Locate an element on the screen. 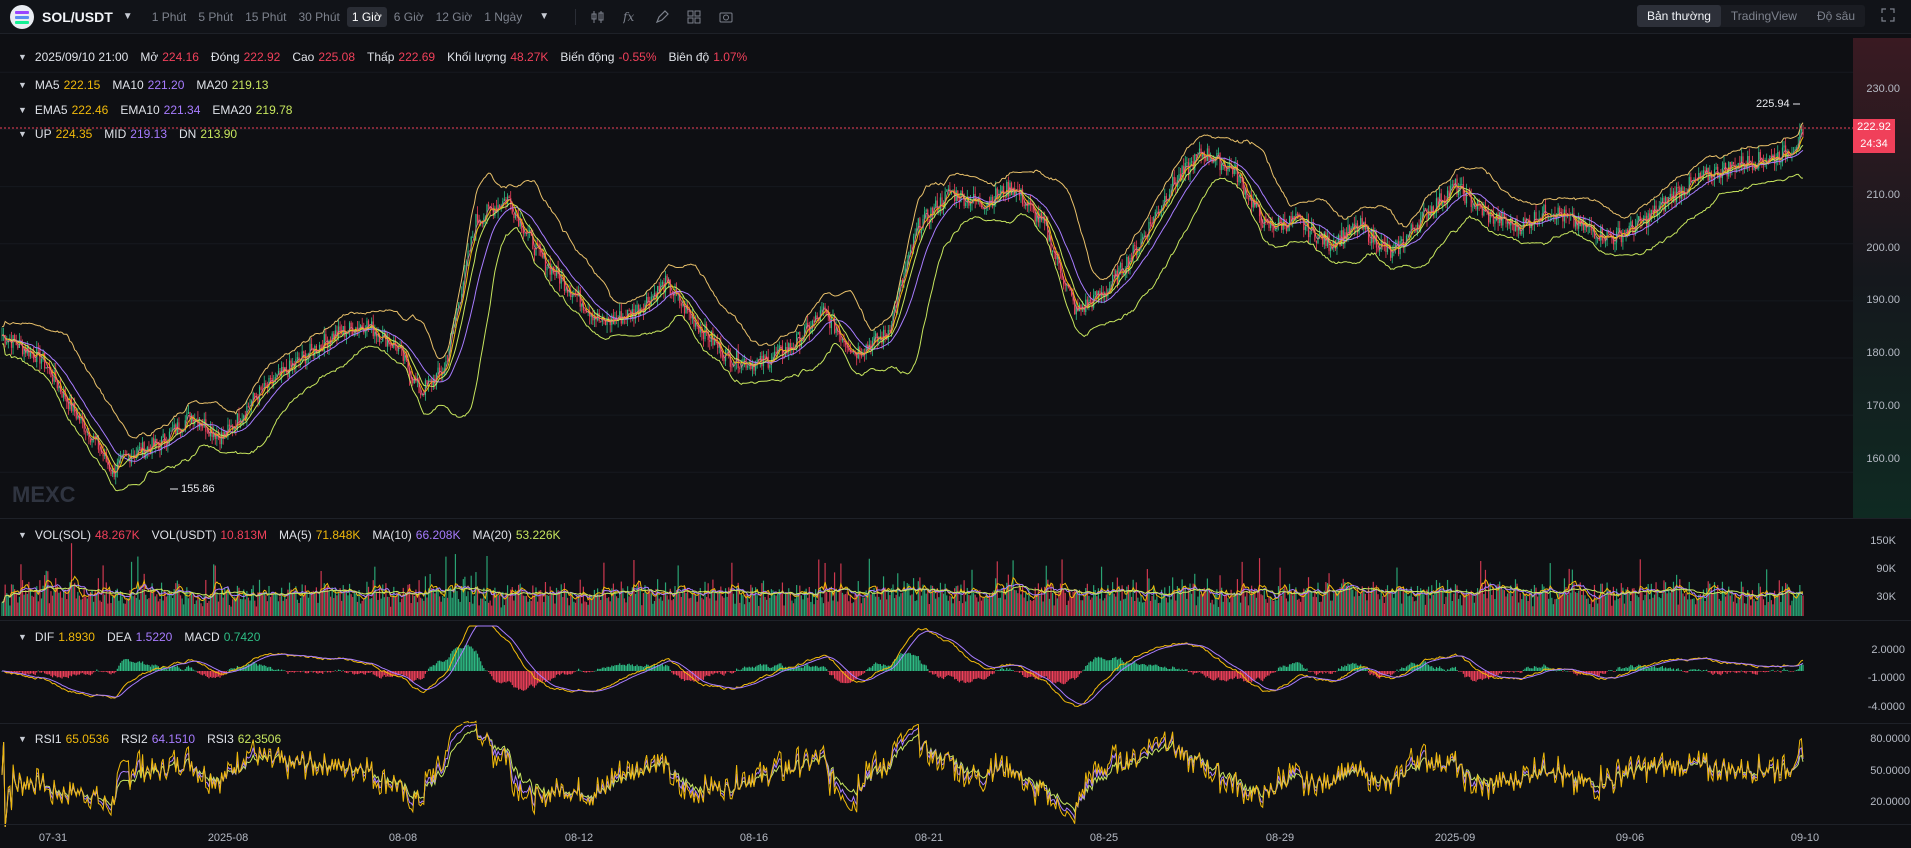  close-label: Đóng is located at coordinates (225, 57).